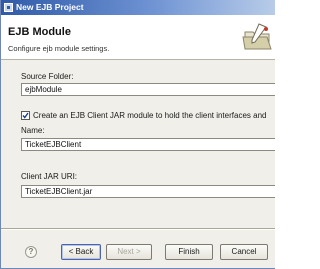  Describe the element at coordinates (59, 48) in the screenshot. I see `page-description: Configure ejb module settings.` at that location.